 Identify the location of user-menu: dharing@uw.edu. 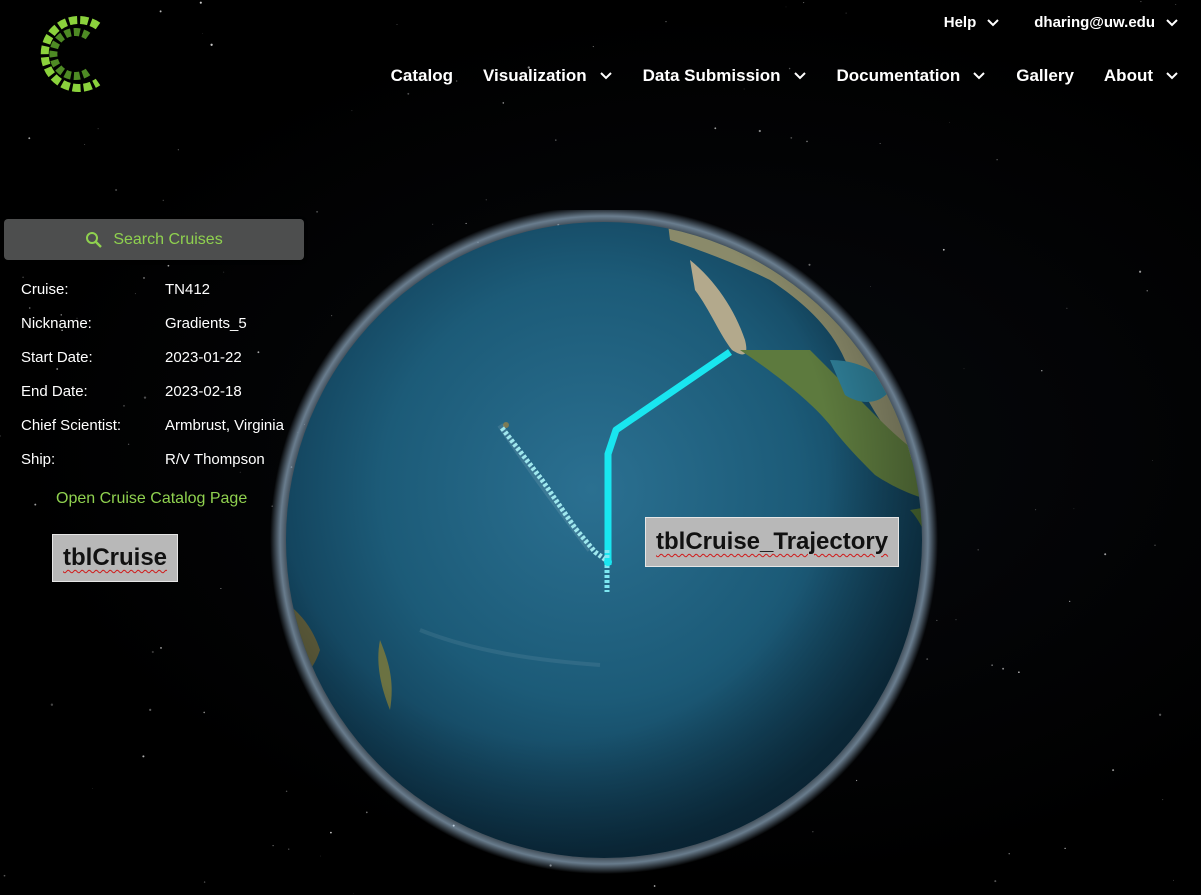
(1106, 22).